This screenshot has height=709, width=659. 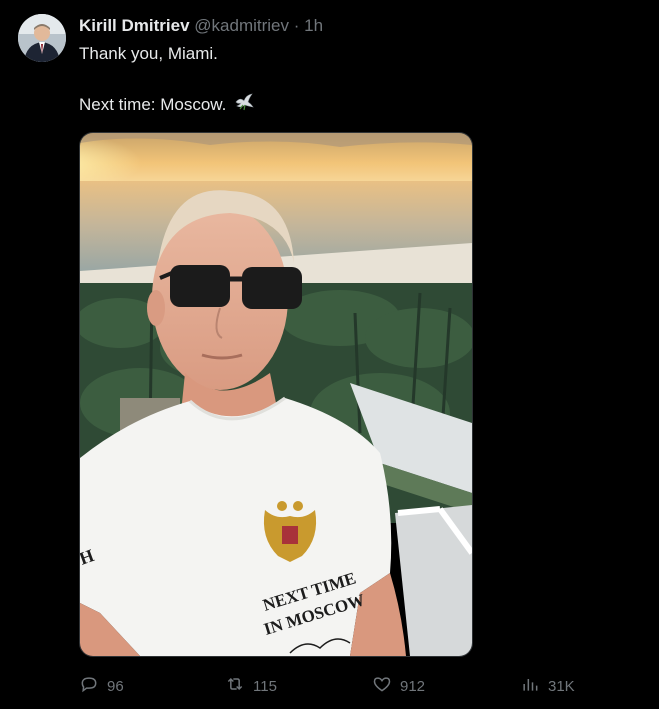 I want to click on views-count: 31K, so click(x=561, y=686).